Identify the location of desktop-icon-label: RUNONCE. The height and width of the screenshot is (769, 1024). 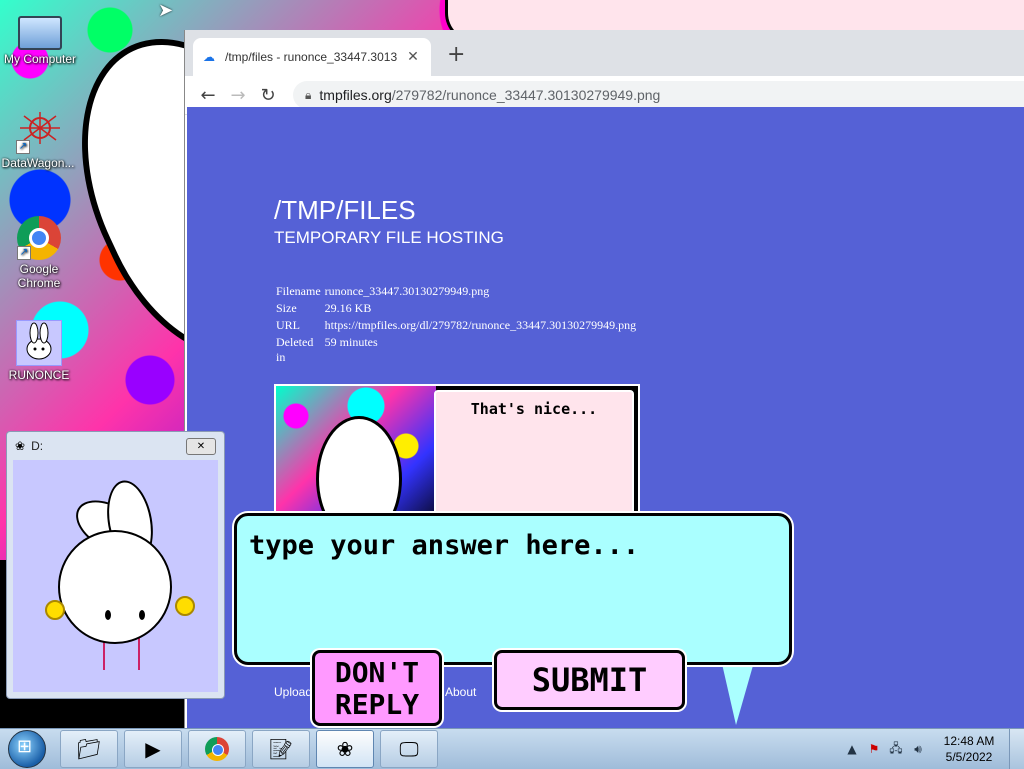
(39, 375).